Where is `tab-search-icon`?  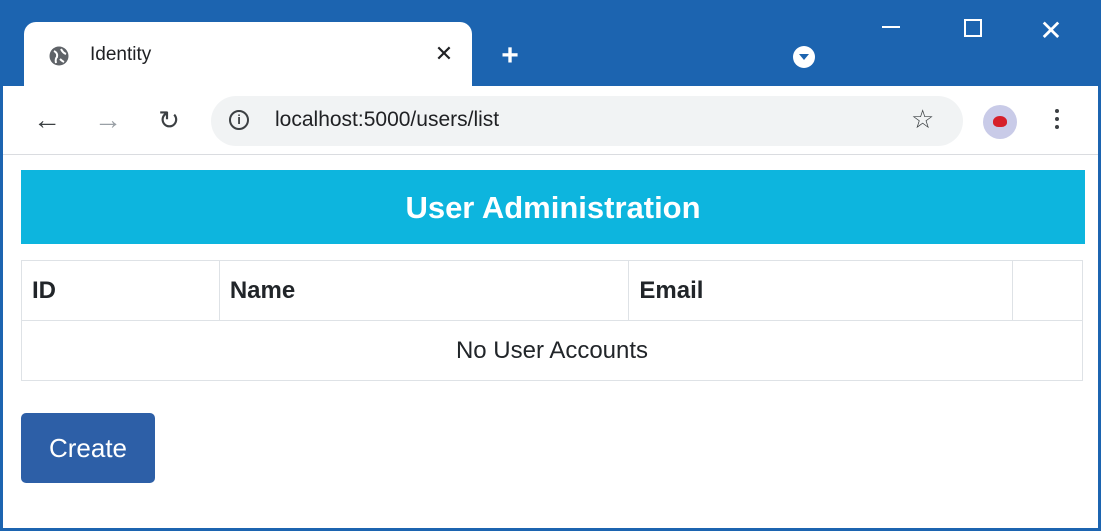
tab-search-icon is located at coordinates (804, 57).